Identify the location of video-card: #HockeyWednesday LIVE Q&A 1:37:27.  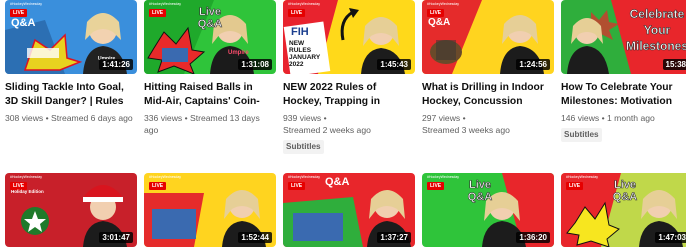
(349, 210).